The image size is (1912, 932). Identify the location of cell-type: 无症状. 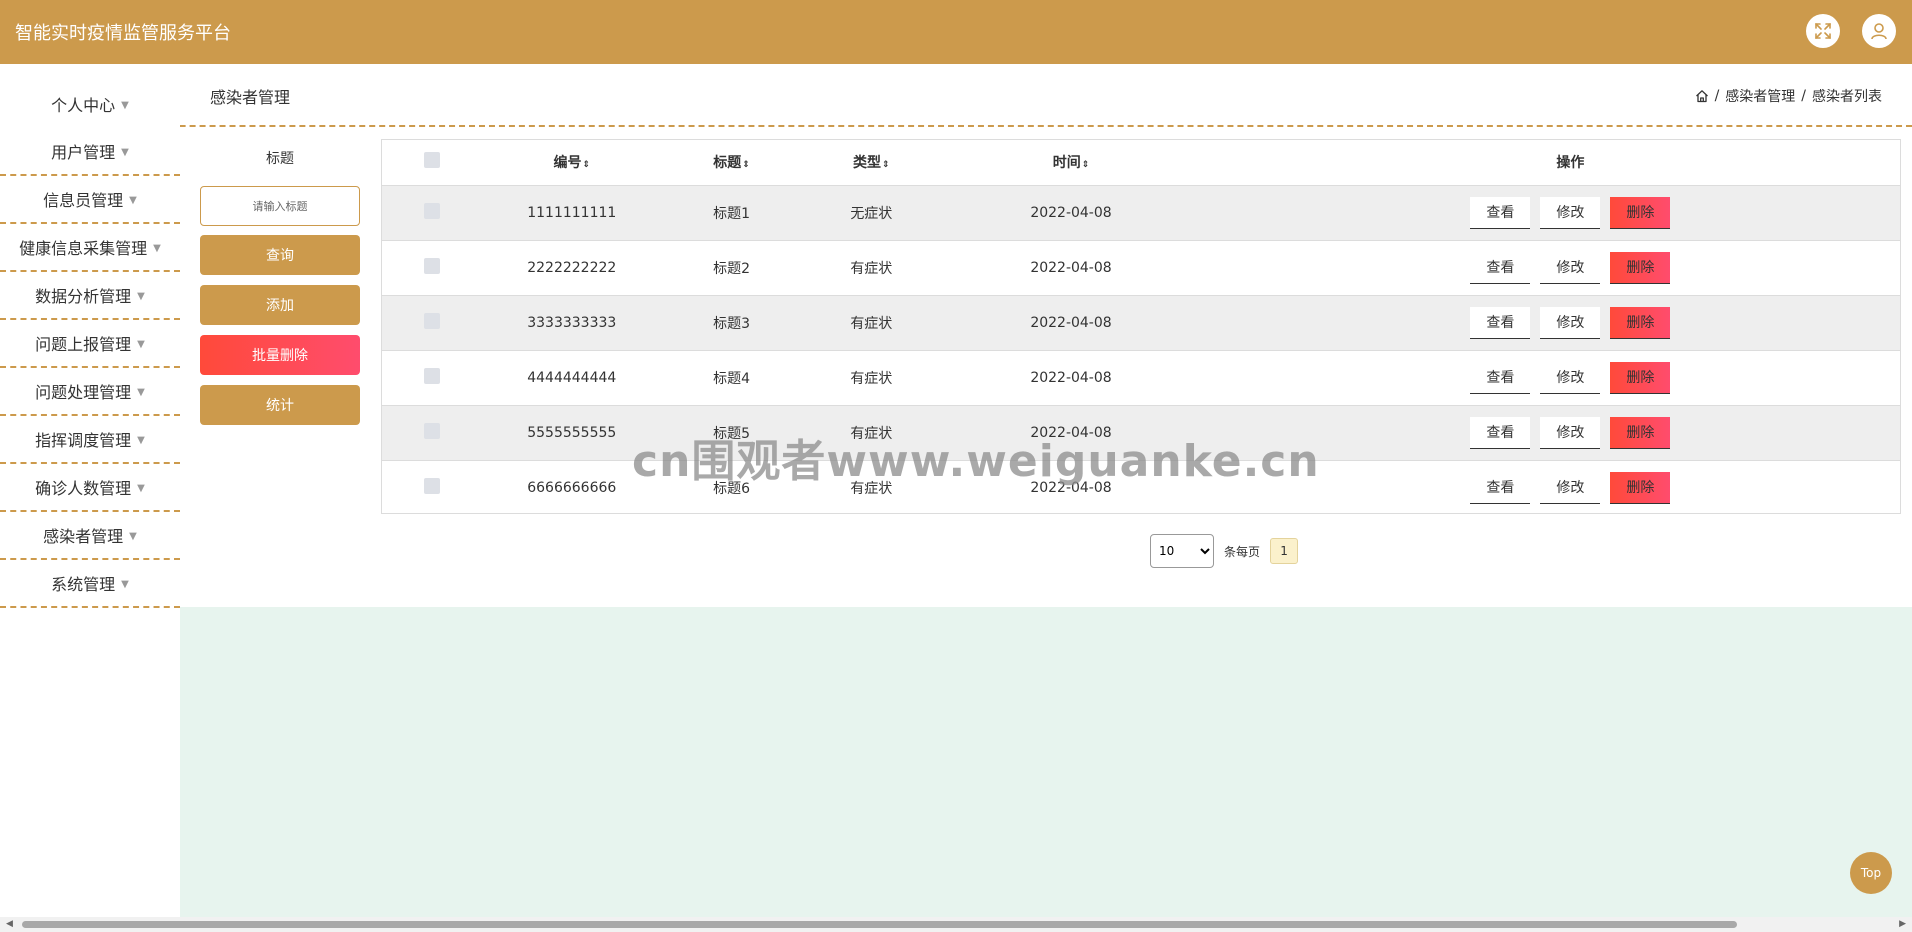
(871, 213).